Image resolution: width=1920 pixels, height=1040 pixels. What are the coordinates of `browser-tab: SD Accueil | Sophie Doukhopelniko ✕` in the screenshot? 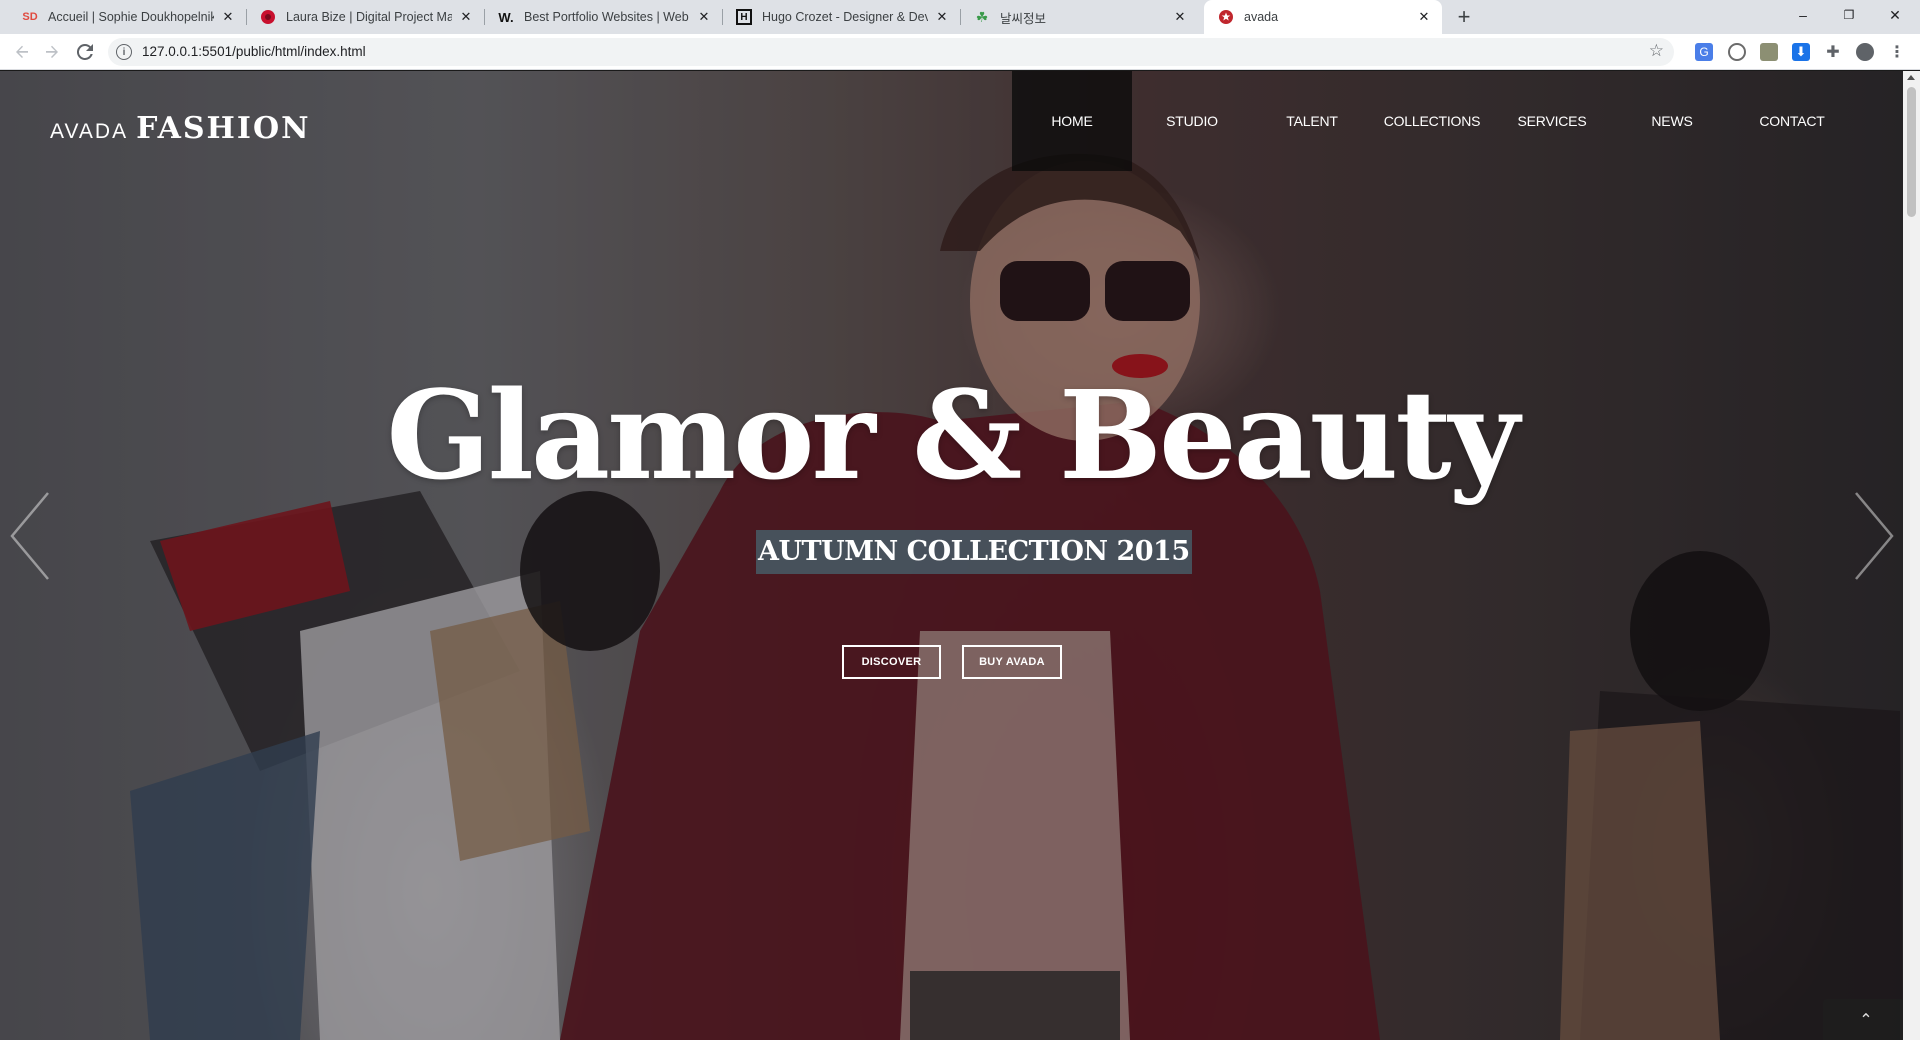 It's located at (127, 17).